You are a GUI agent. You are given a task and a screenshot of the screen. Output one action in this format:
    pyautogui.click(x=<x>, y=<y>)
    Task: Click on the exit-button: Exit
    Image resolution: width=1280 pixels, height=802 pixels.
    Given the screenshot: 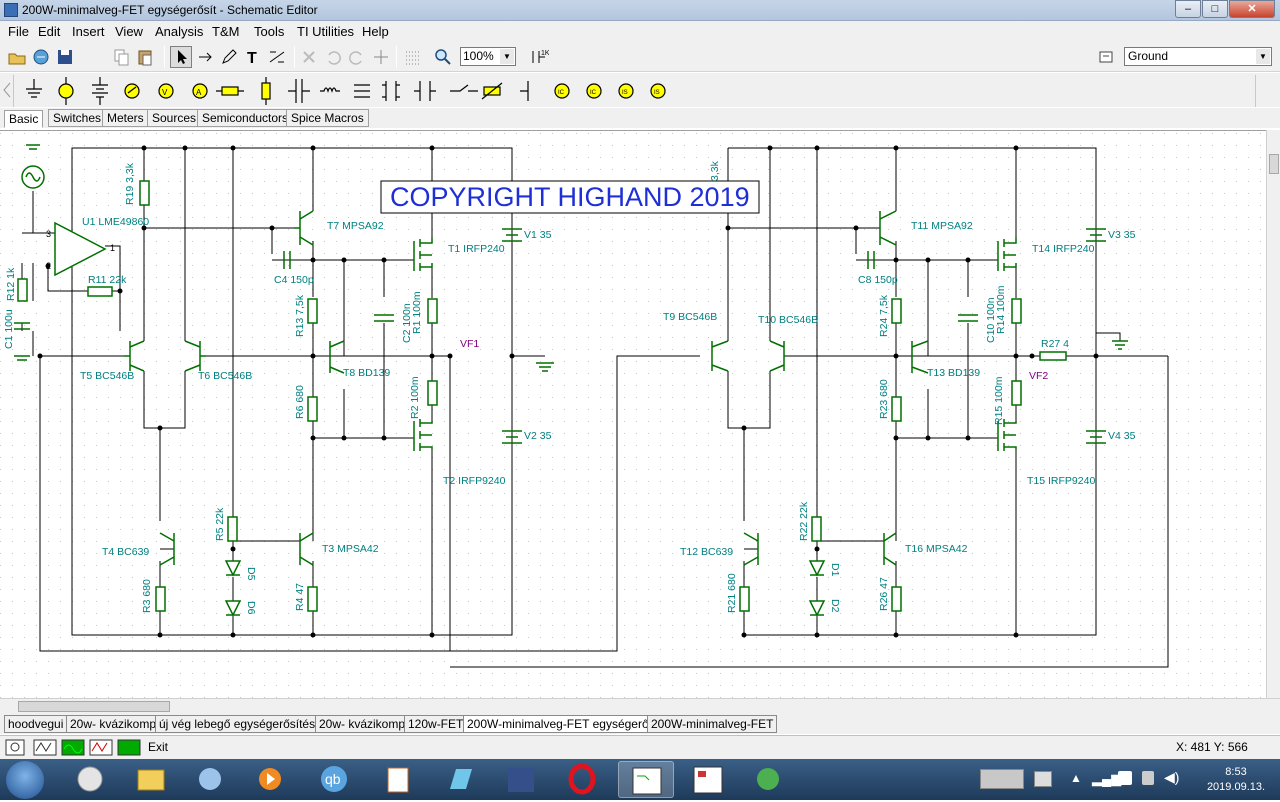 What is the action you would take?
    pyautogui.click(x=158, y=747)
    